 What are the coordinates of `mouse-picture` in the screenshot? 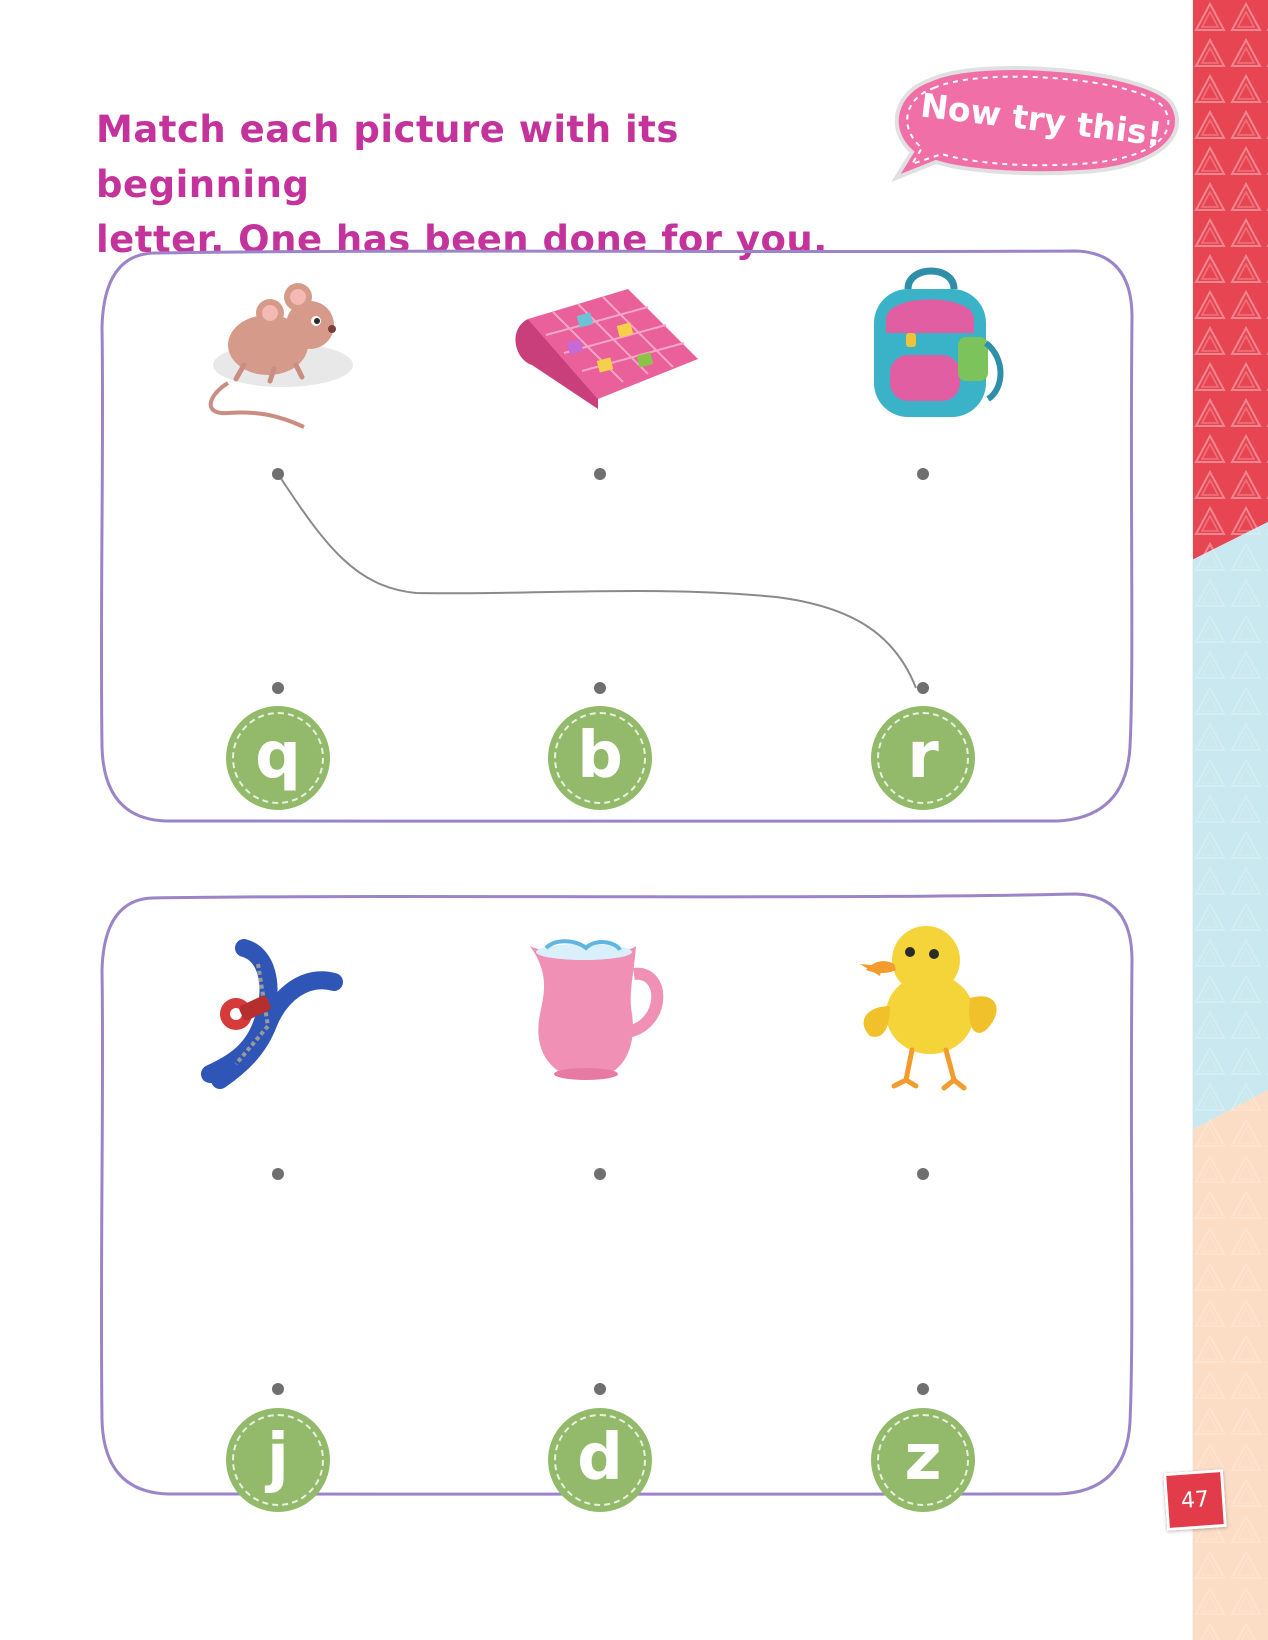 It's located at (273, 350).